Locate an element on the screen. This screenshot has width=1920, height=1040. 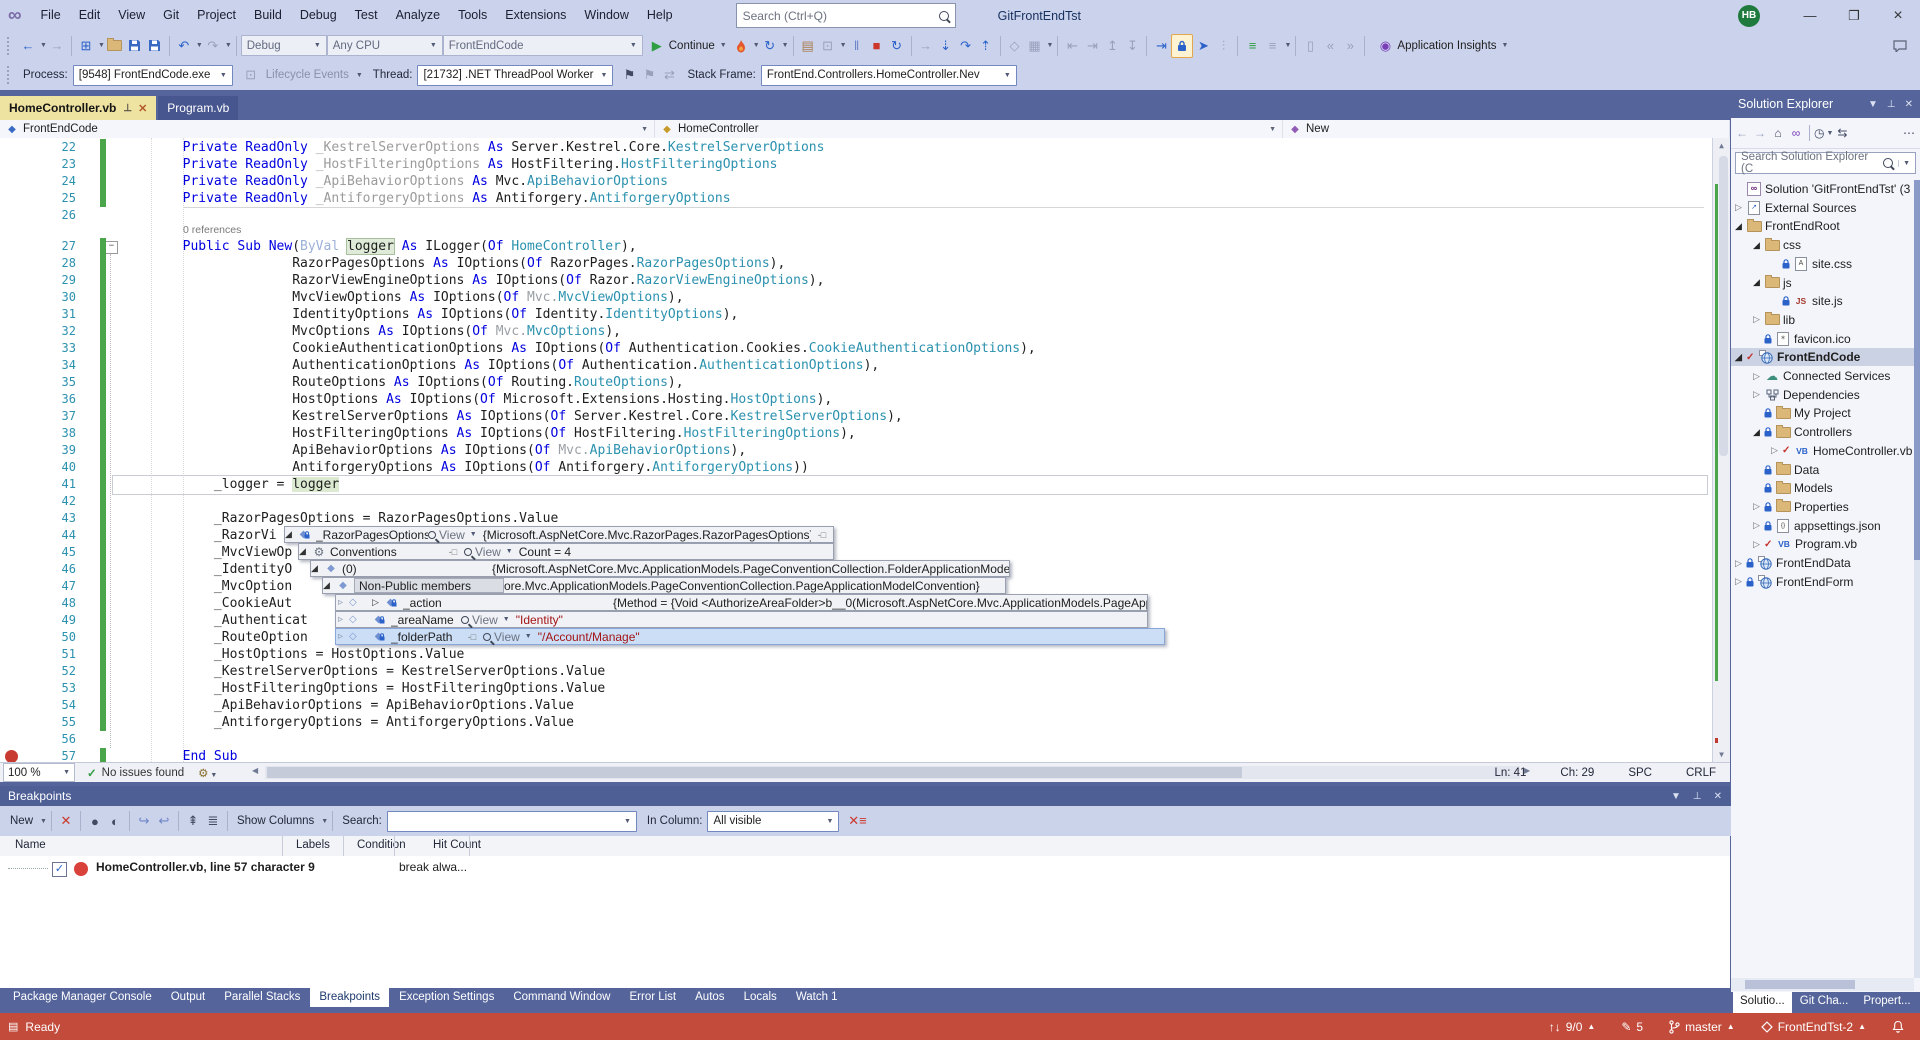
menu-help: Help is located at coordinates (660, 15).